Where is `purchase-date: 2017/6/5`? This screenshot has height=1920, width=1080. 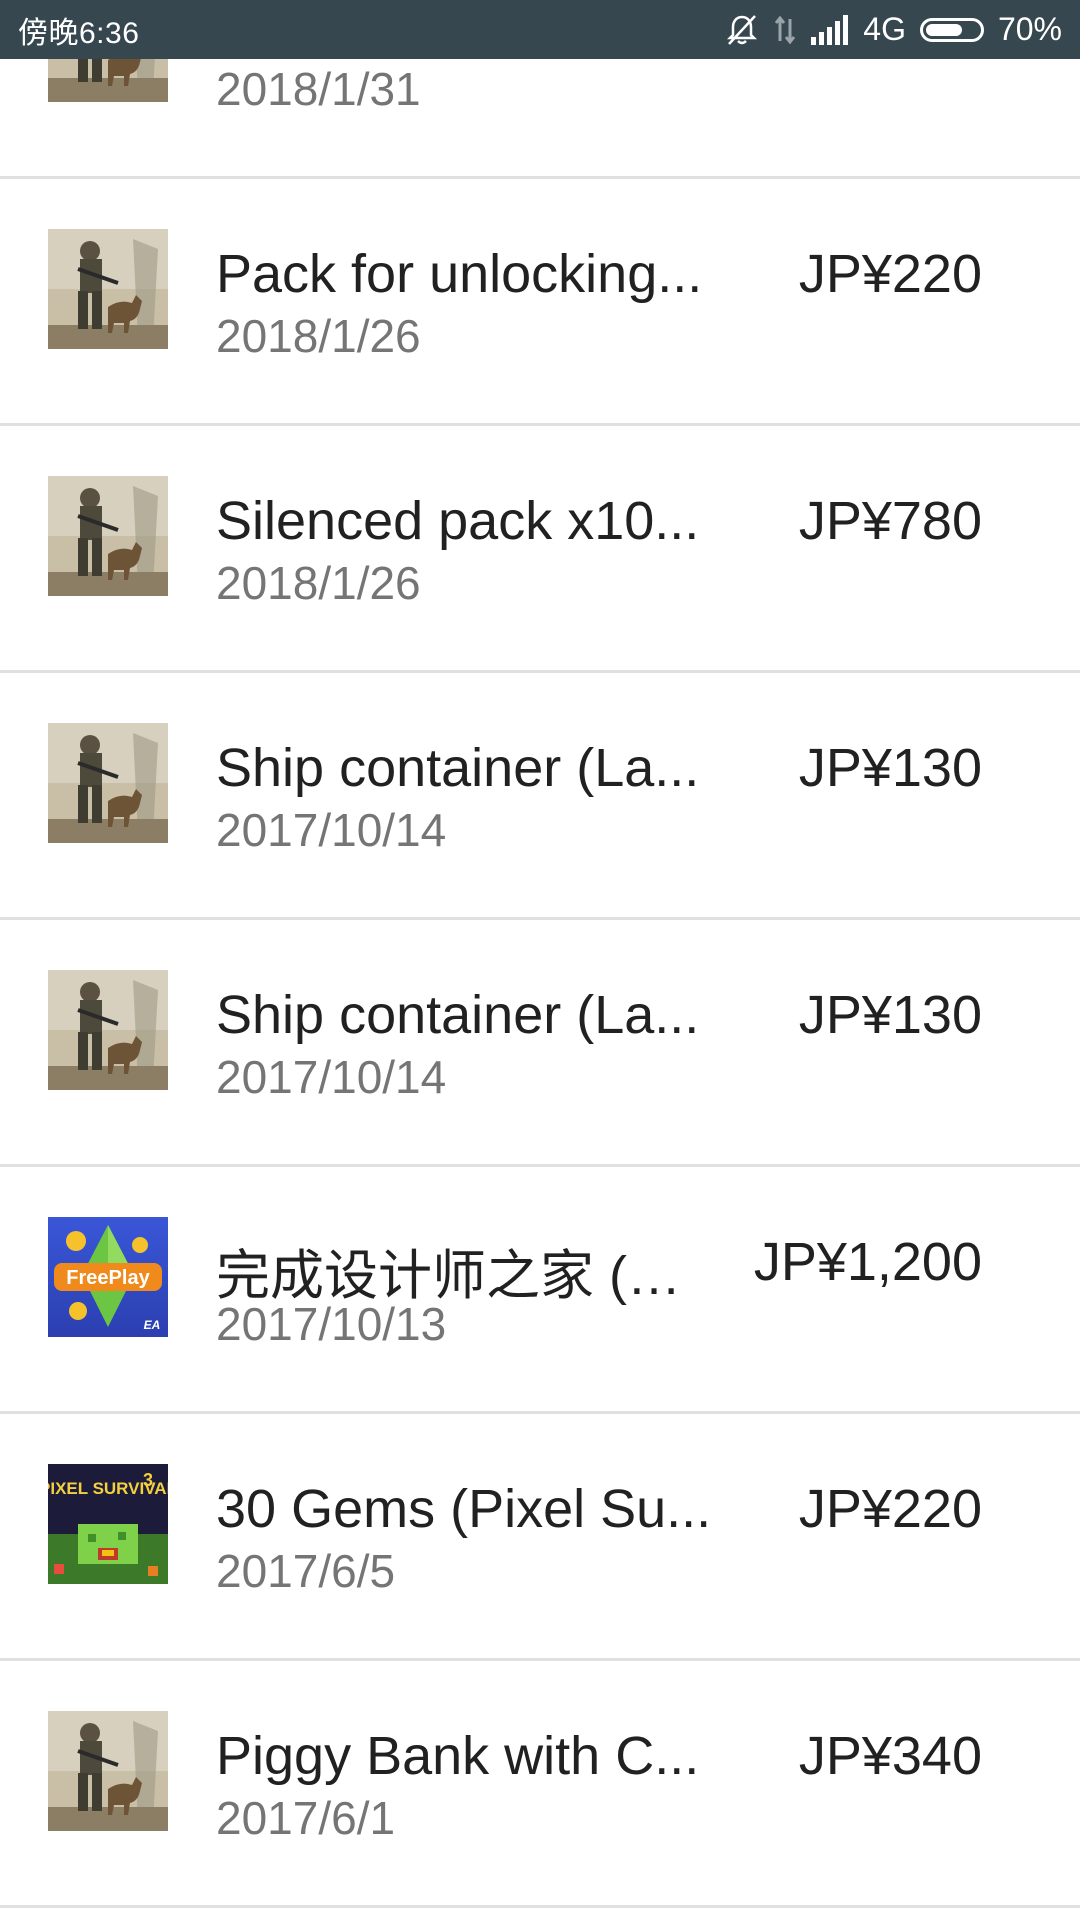 purchase-date: 2017/6/5 is located at coordinates (306, 1571).